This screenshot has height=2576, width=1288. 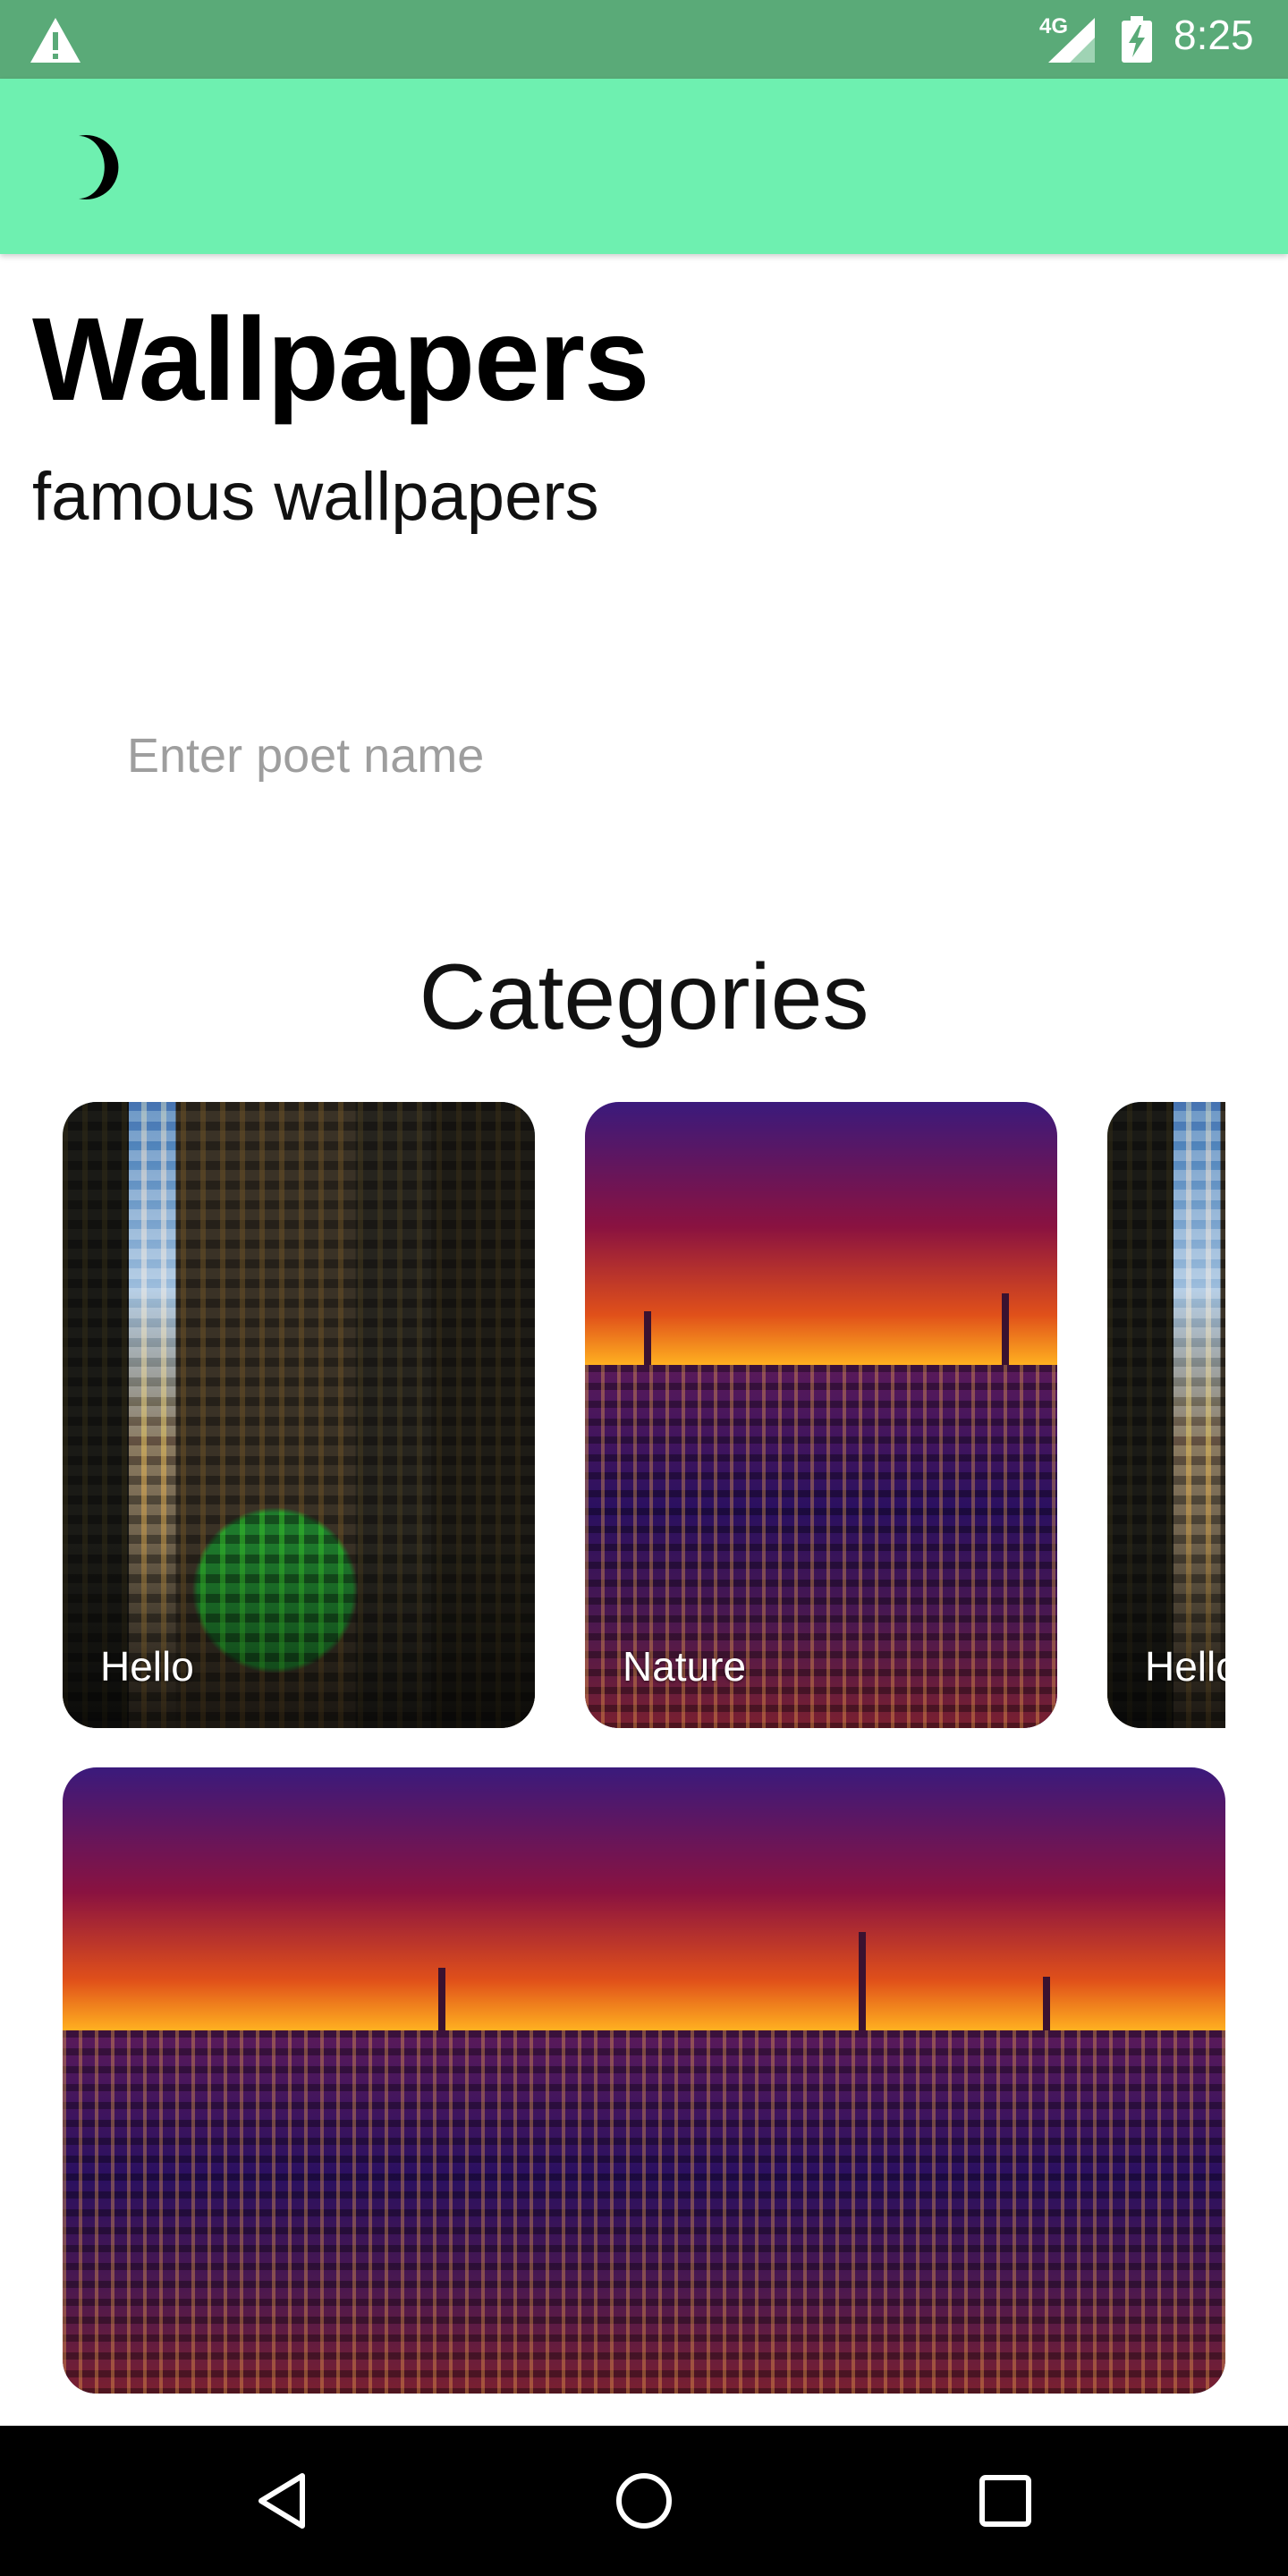 What do you see at coordinates (1214, 35) in the screenshot?
I see `clock: 8:25` at bounding box center [1214, 35].